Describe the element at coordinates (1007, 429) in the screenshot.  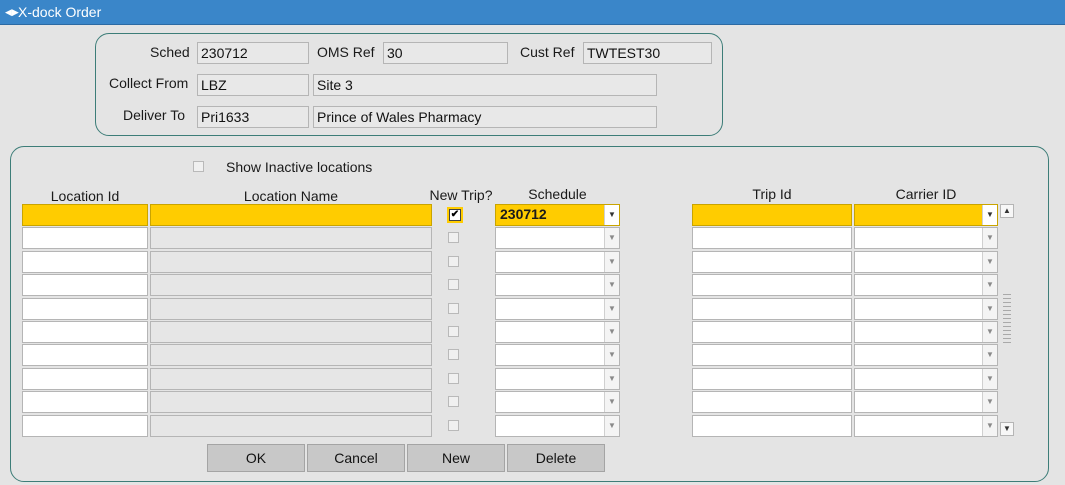
I see `scroll-down-arrow-icon: ▼` at that location.